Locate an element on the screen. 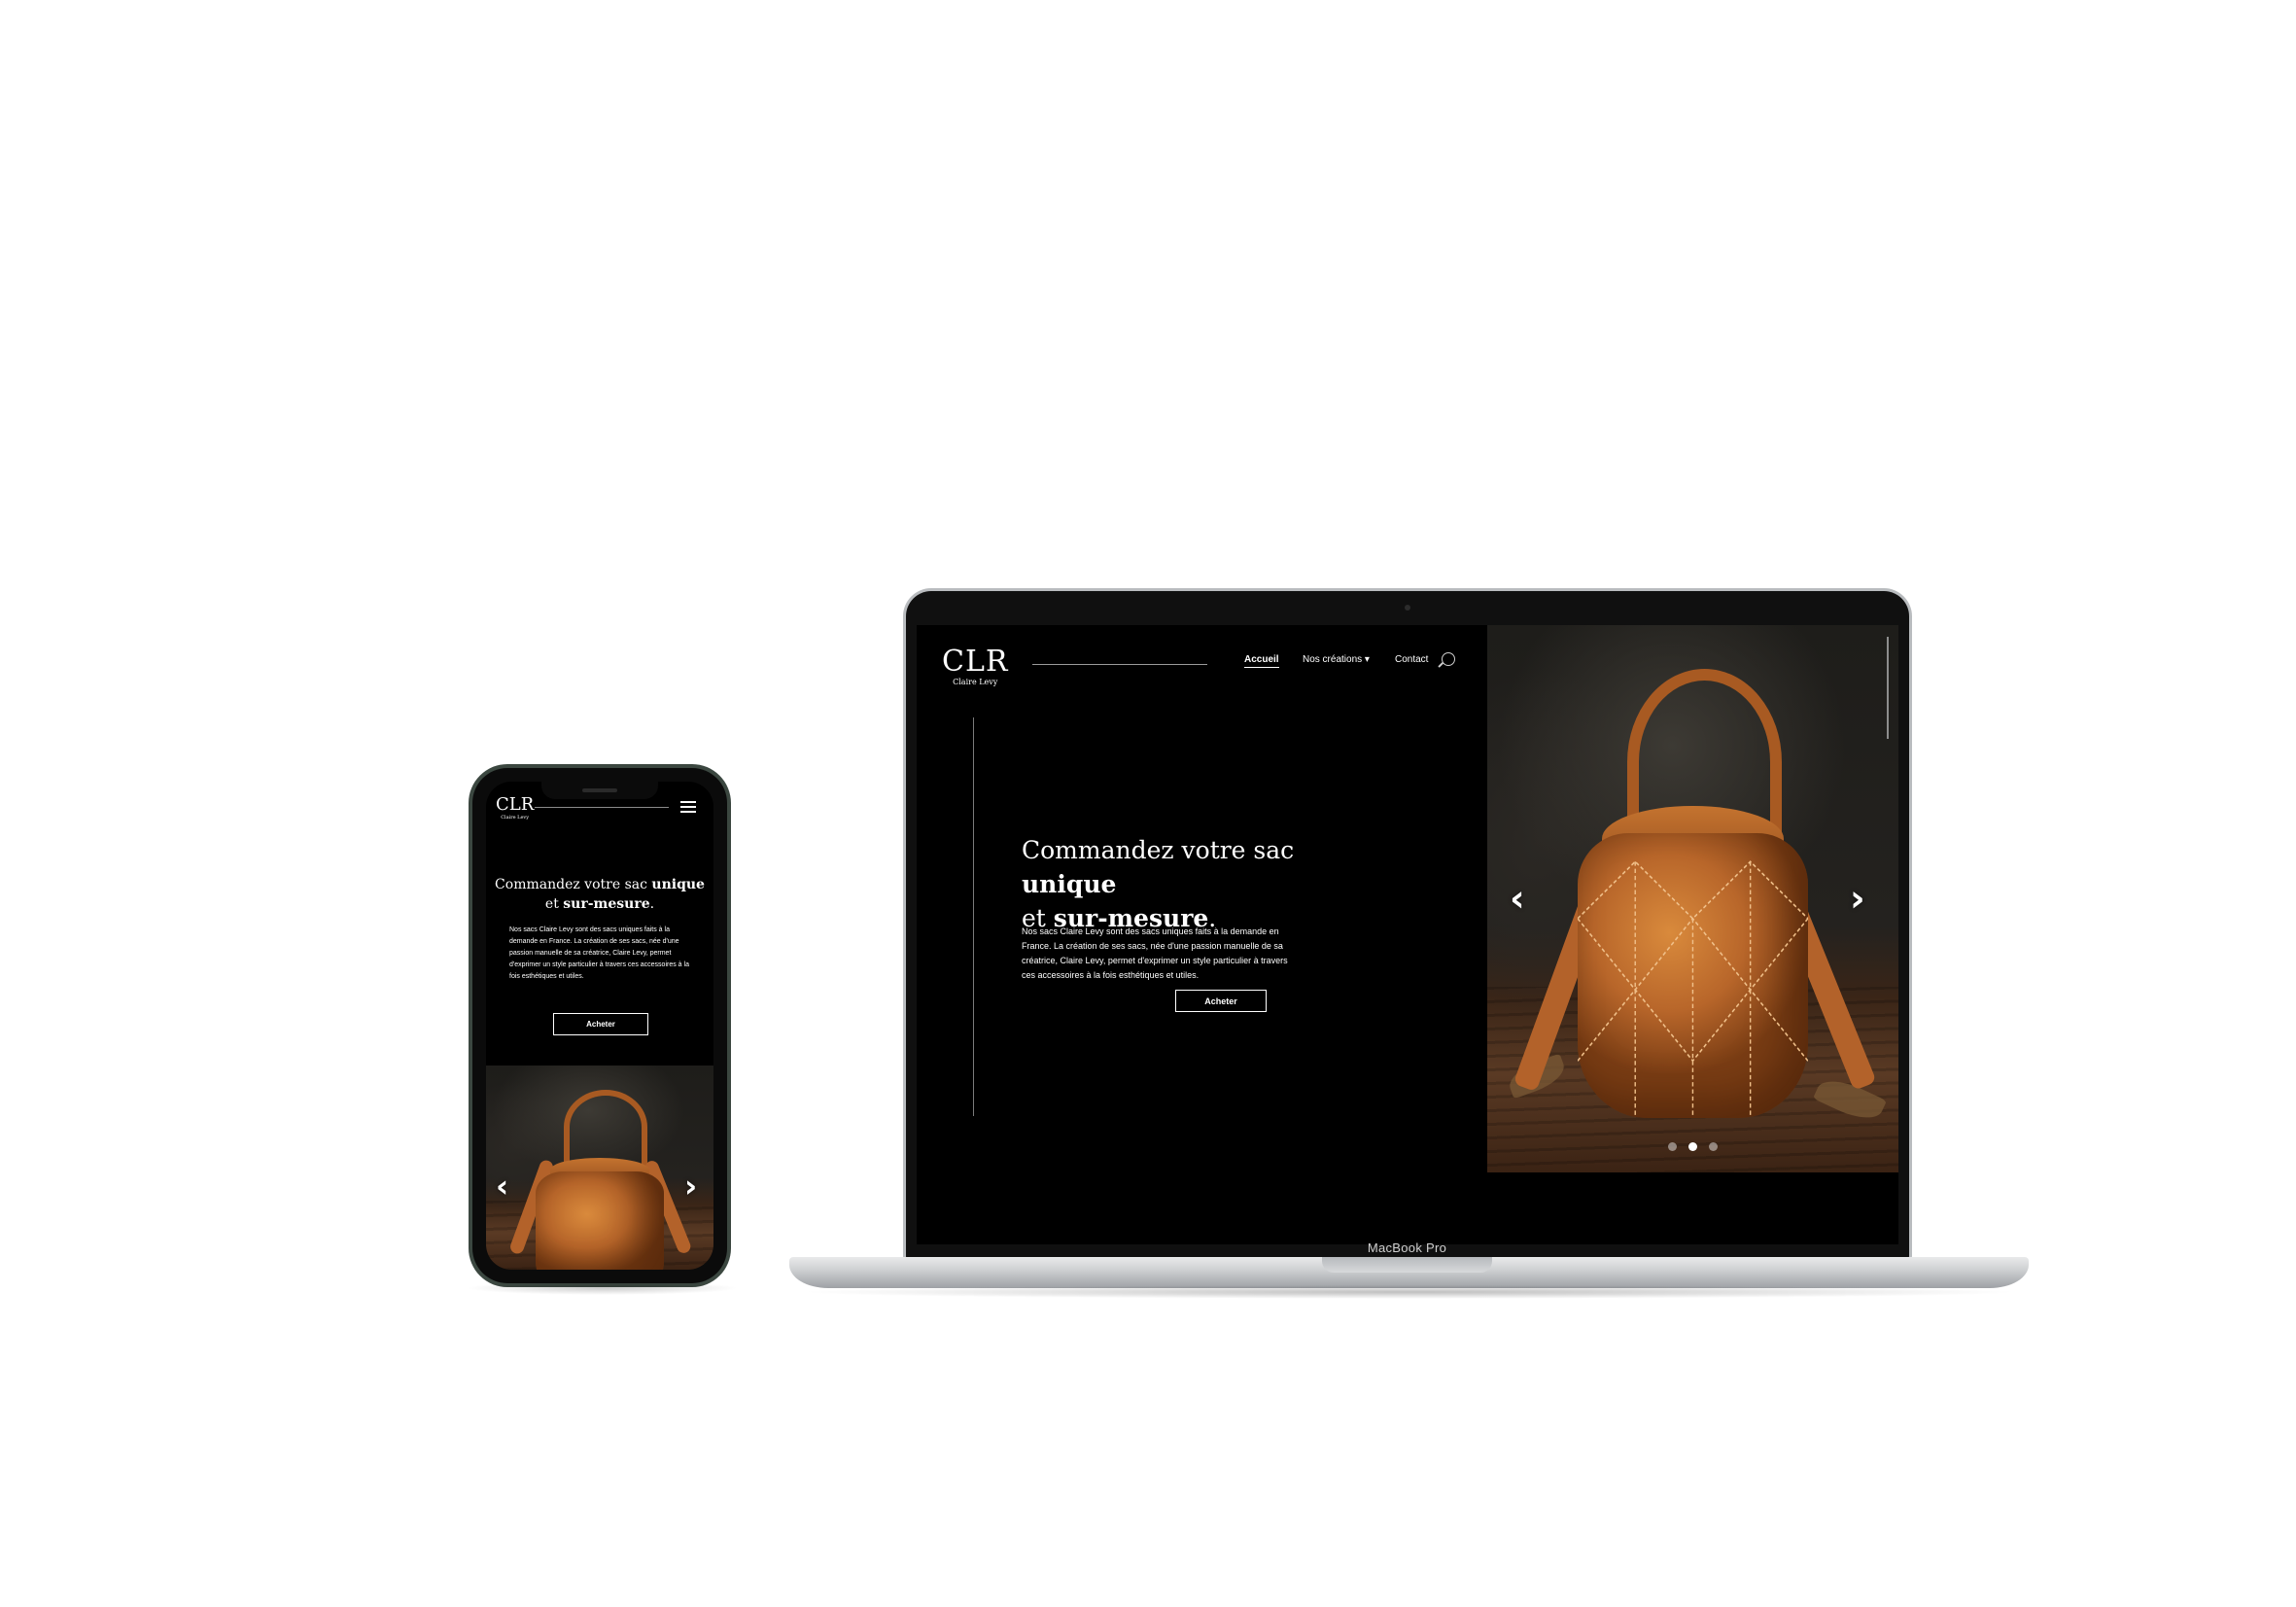 This screenshot has width=2296, height=1607. phone-notch is located at coordinates (599, 790).